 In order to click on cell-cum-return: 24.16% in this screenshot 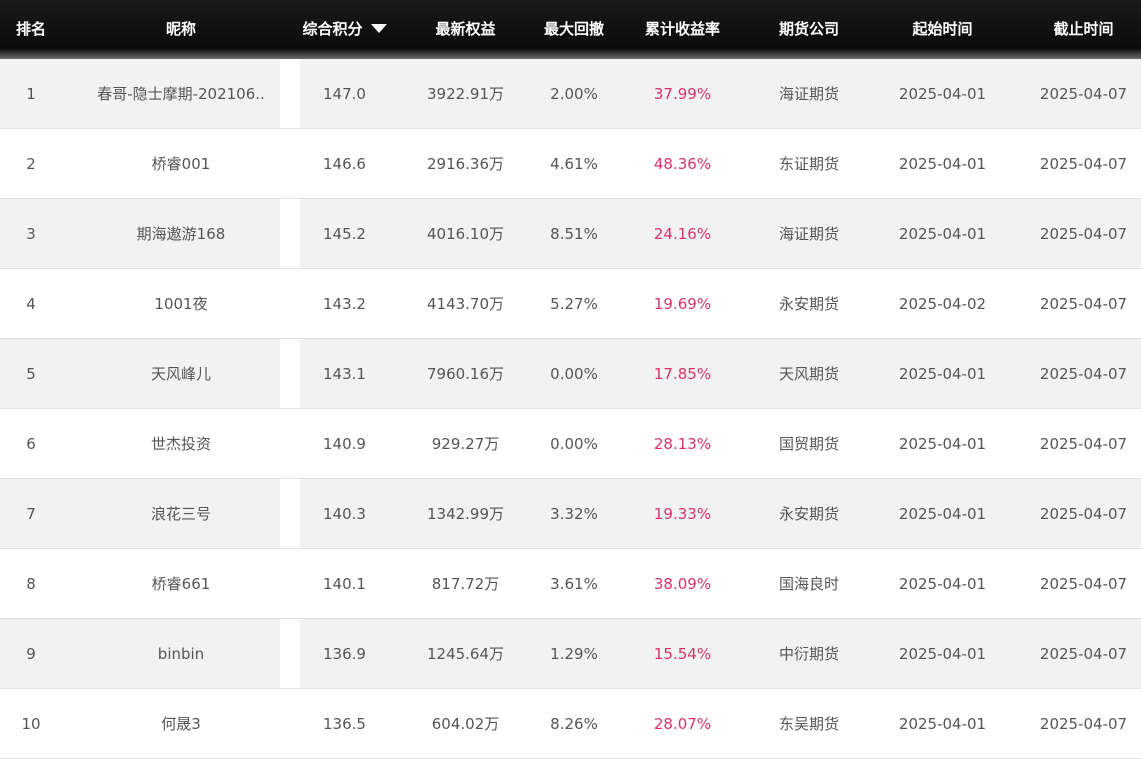, I will do `click(682, 233)`.